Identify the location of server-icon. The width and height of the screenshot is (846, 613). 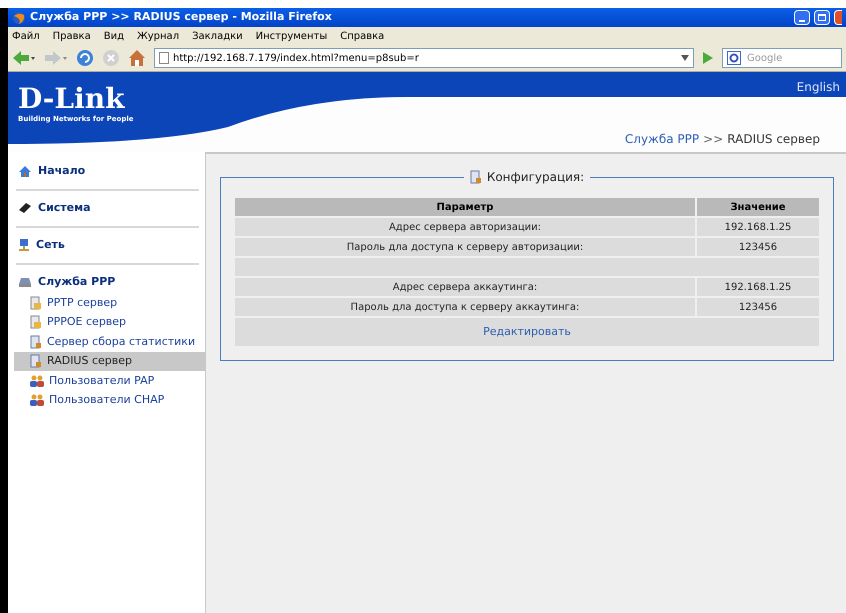
(25, 282).